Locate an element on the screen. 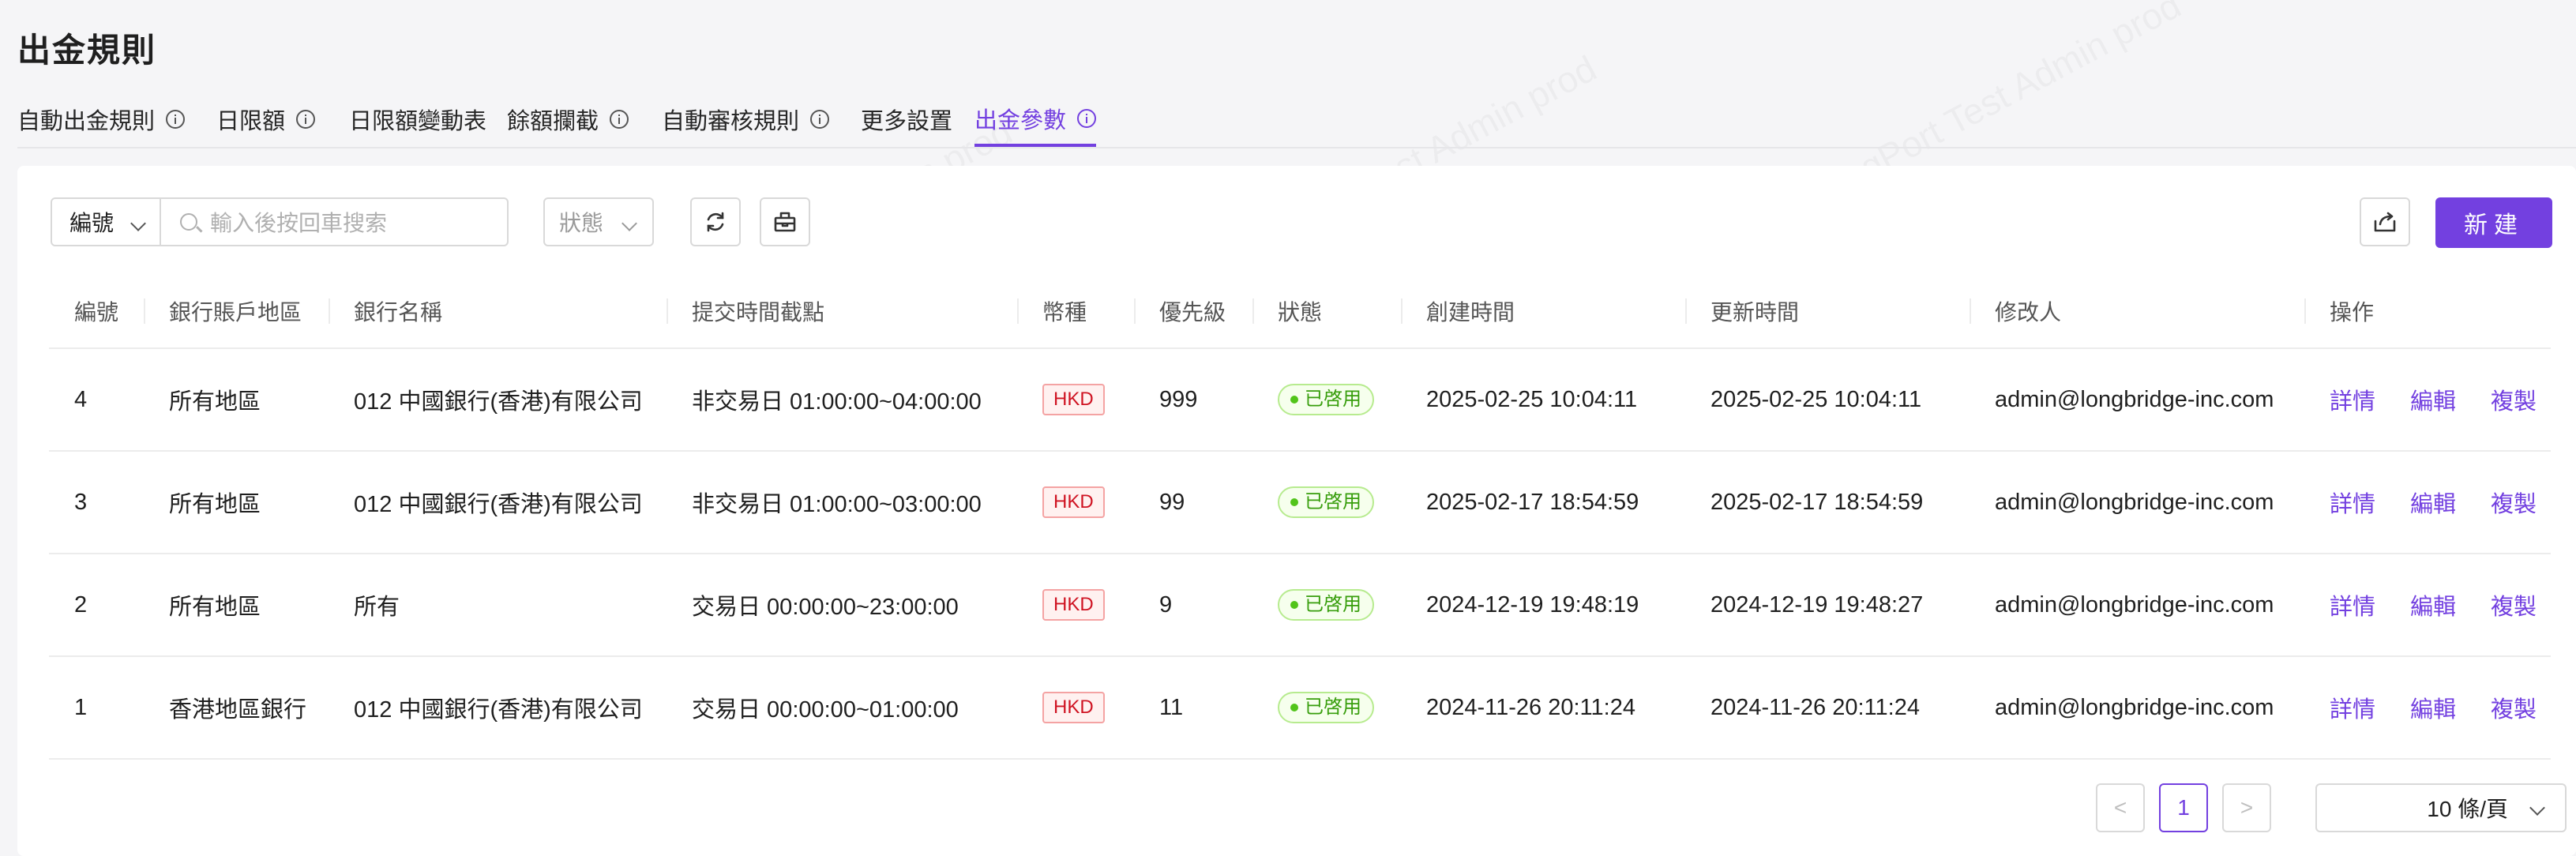 This screenshot has width=2576, height=856. cell-cutoff: 交易日 00:00:00~23:00:00 is located at coordinates (842, 605).